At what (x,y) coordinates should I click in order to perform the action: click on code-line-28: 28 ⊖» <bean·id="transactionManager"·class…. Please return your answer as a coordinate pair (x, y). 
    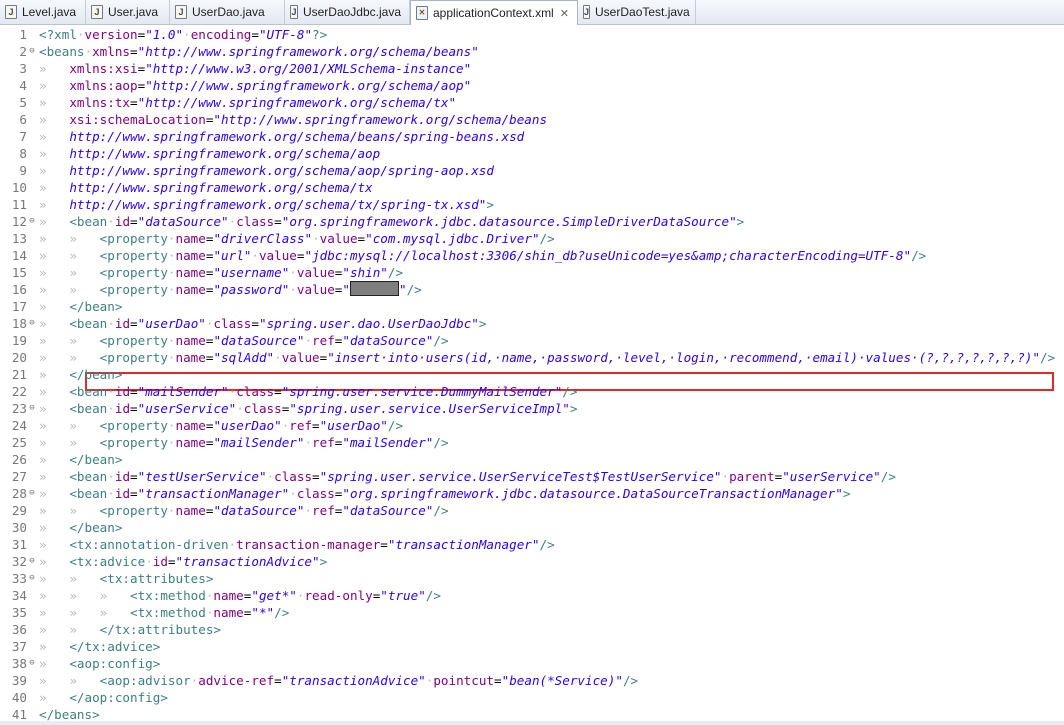
    Looking at the image, I should click on (532, 493).